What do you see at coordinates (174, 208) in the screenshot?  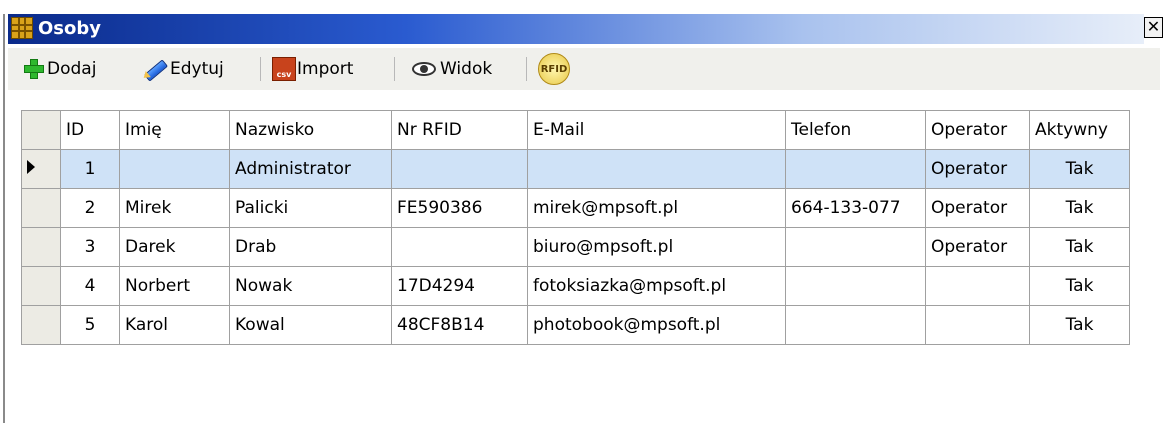 I see `cell-first-name: Mirek` at bounding box center [174, 208].